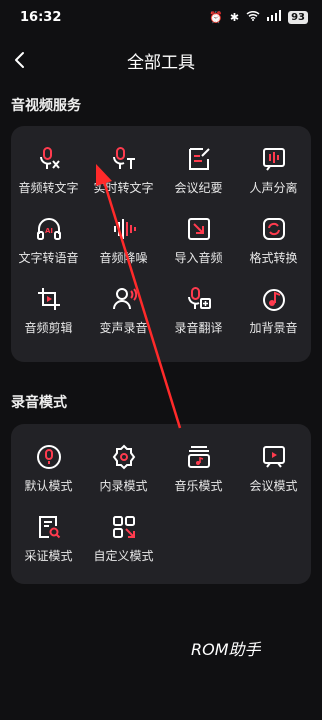 This screenshot has width=322, height=720. I want to click on tool-label: 变声录音, so click(123, 328).